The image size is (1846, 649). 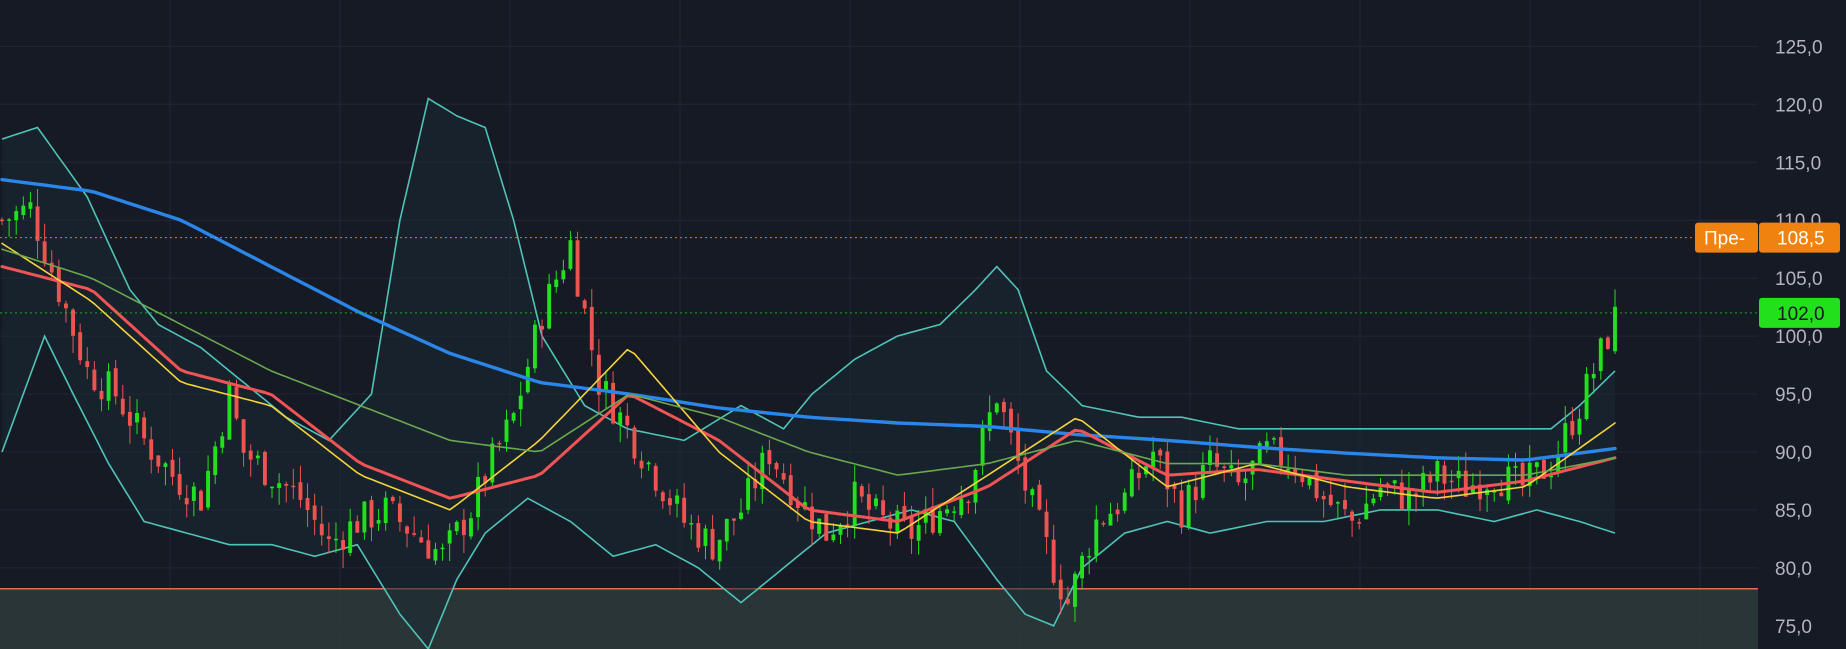 What do you see at coordinates (1793, 453) in the screenshot?
I see `price-tick-label: 90,0` at bounding box center [1793, 453].